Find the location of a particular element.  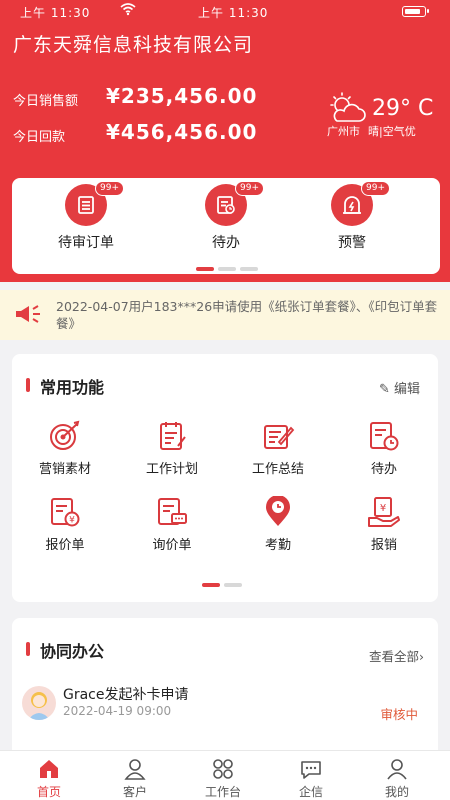

workbench-icon is located at coordinates (223, 769).